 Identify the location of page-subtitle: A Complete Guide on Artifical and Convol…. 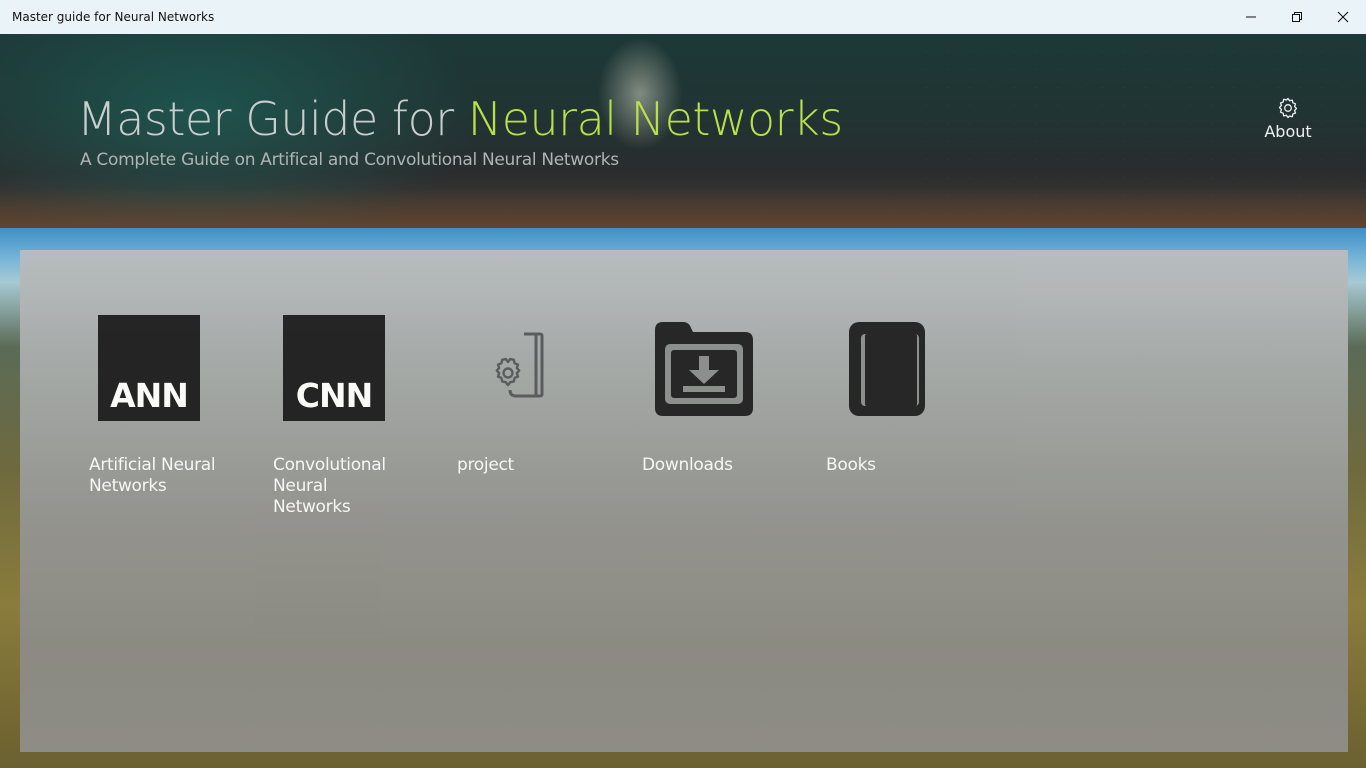
(349, 160).